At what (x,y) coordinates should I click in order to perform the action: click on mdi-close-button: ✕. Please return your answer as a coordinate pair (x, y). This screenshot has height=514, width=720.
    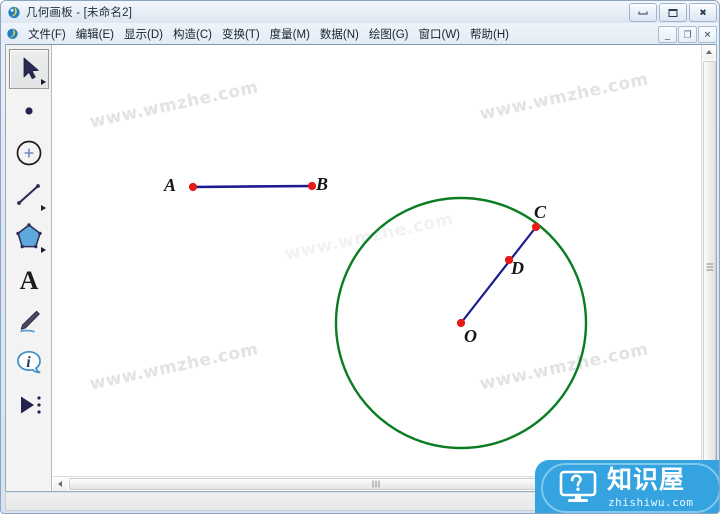
    Looking at the image, I should click on (707, 34).